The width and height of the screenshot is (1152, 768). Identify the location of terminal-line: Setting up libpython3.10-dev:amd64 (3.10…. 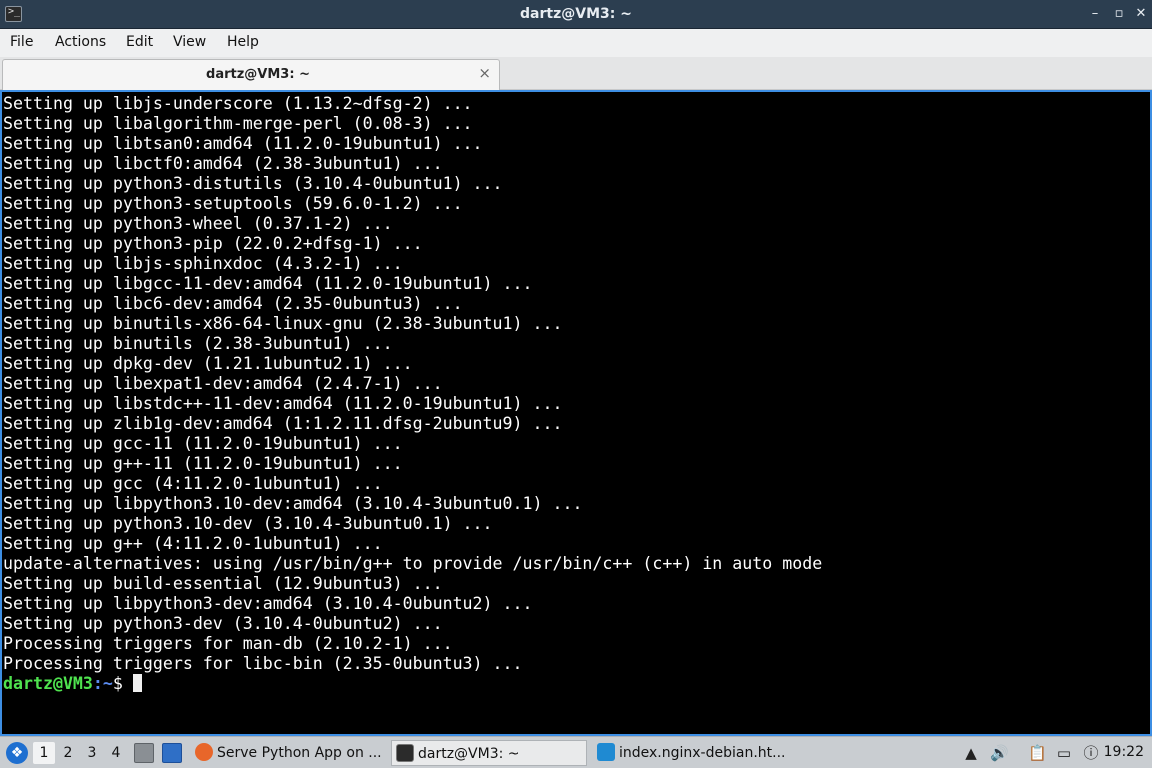
(293, 503).